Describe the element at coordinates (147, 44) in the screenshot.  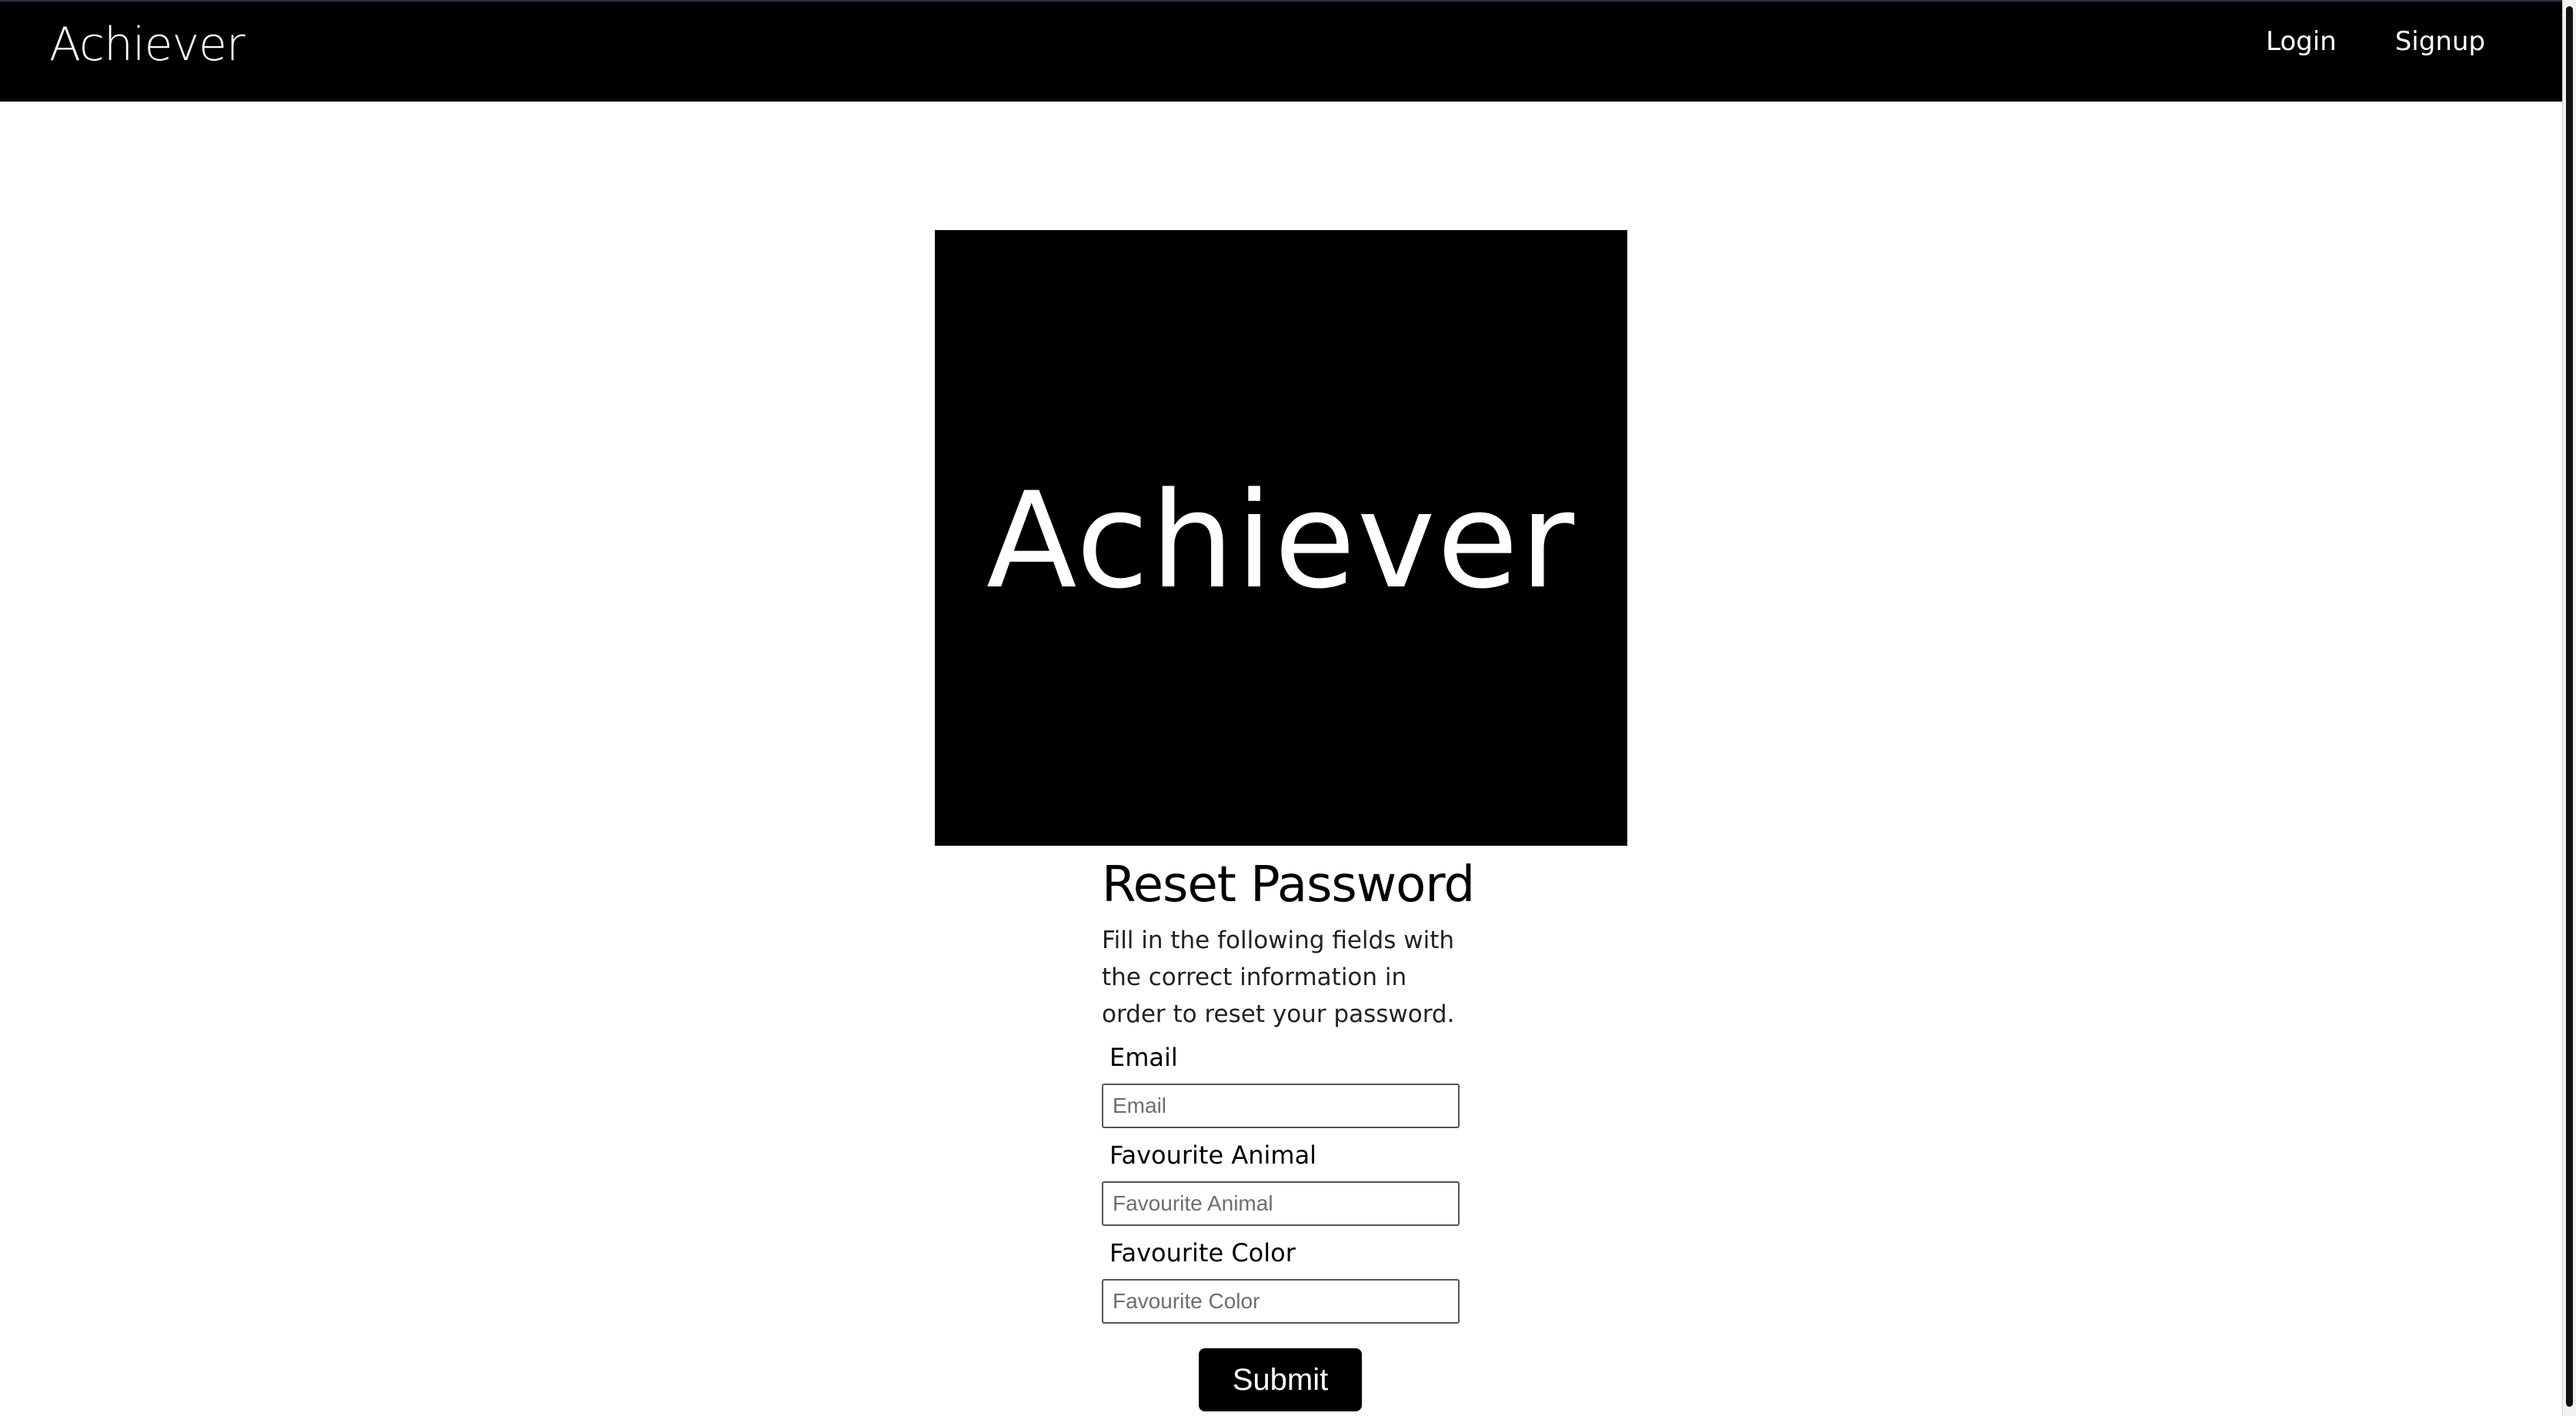
I see `brand-logo-link: Achiever` at that location.